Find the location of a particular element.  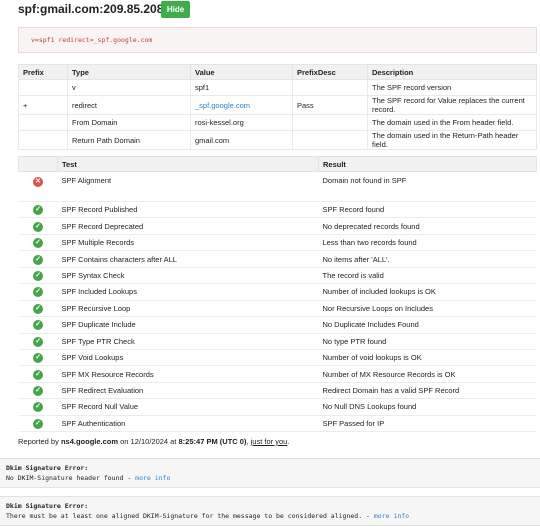

just-for-you-link: just for you is located at coordinates (269, 441).